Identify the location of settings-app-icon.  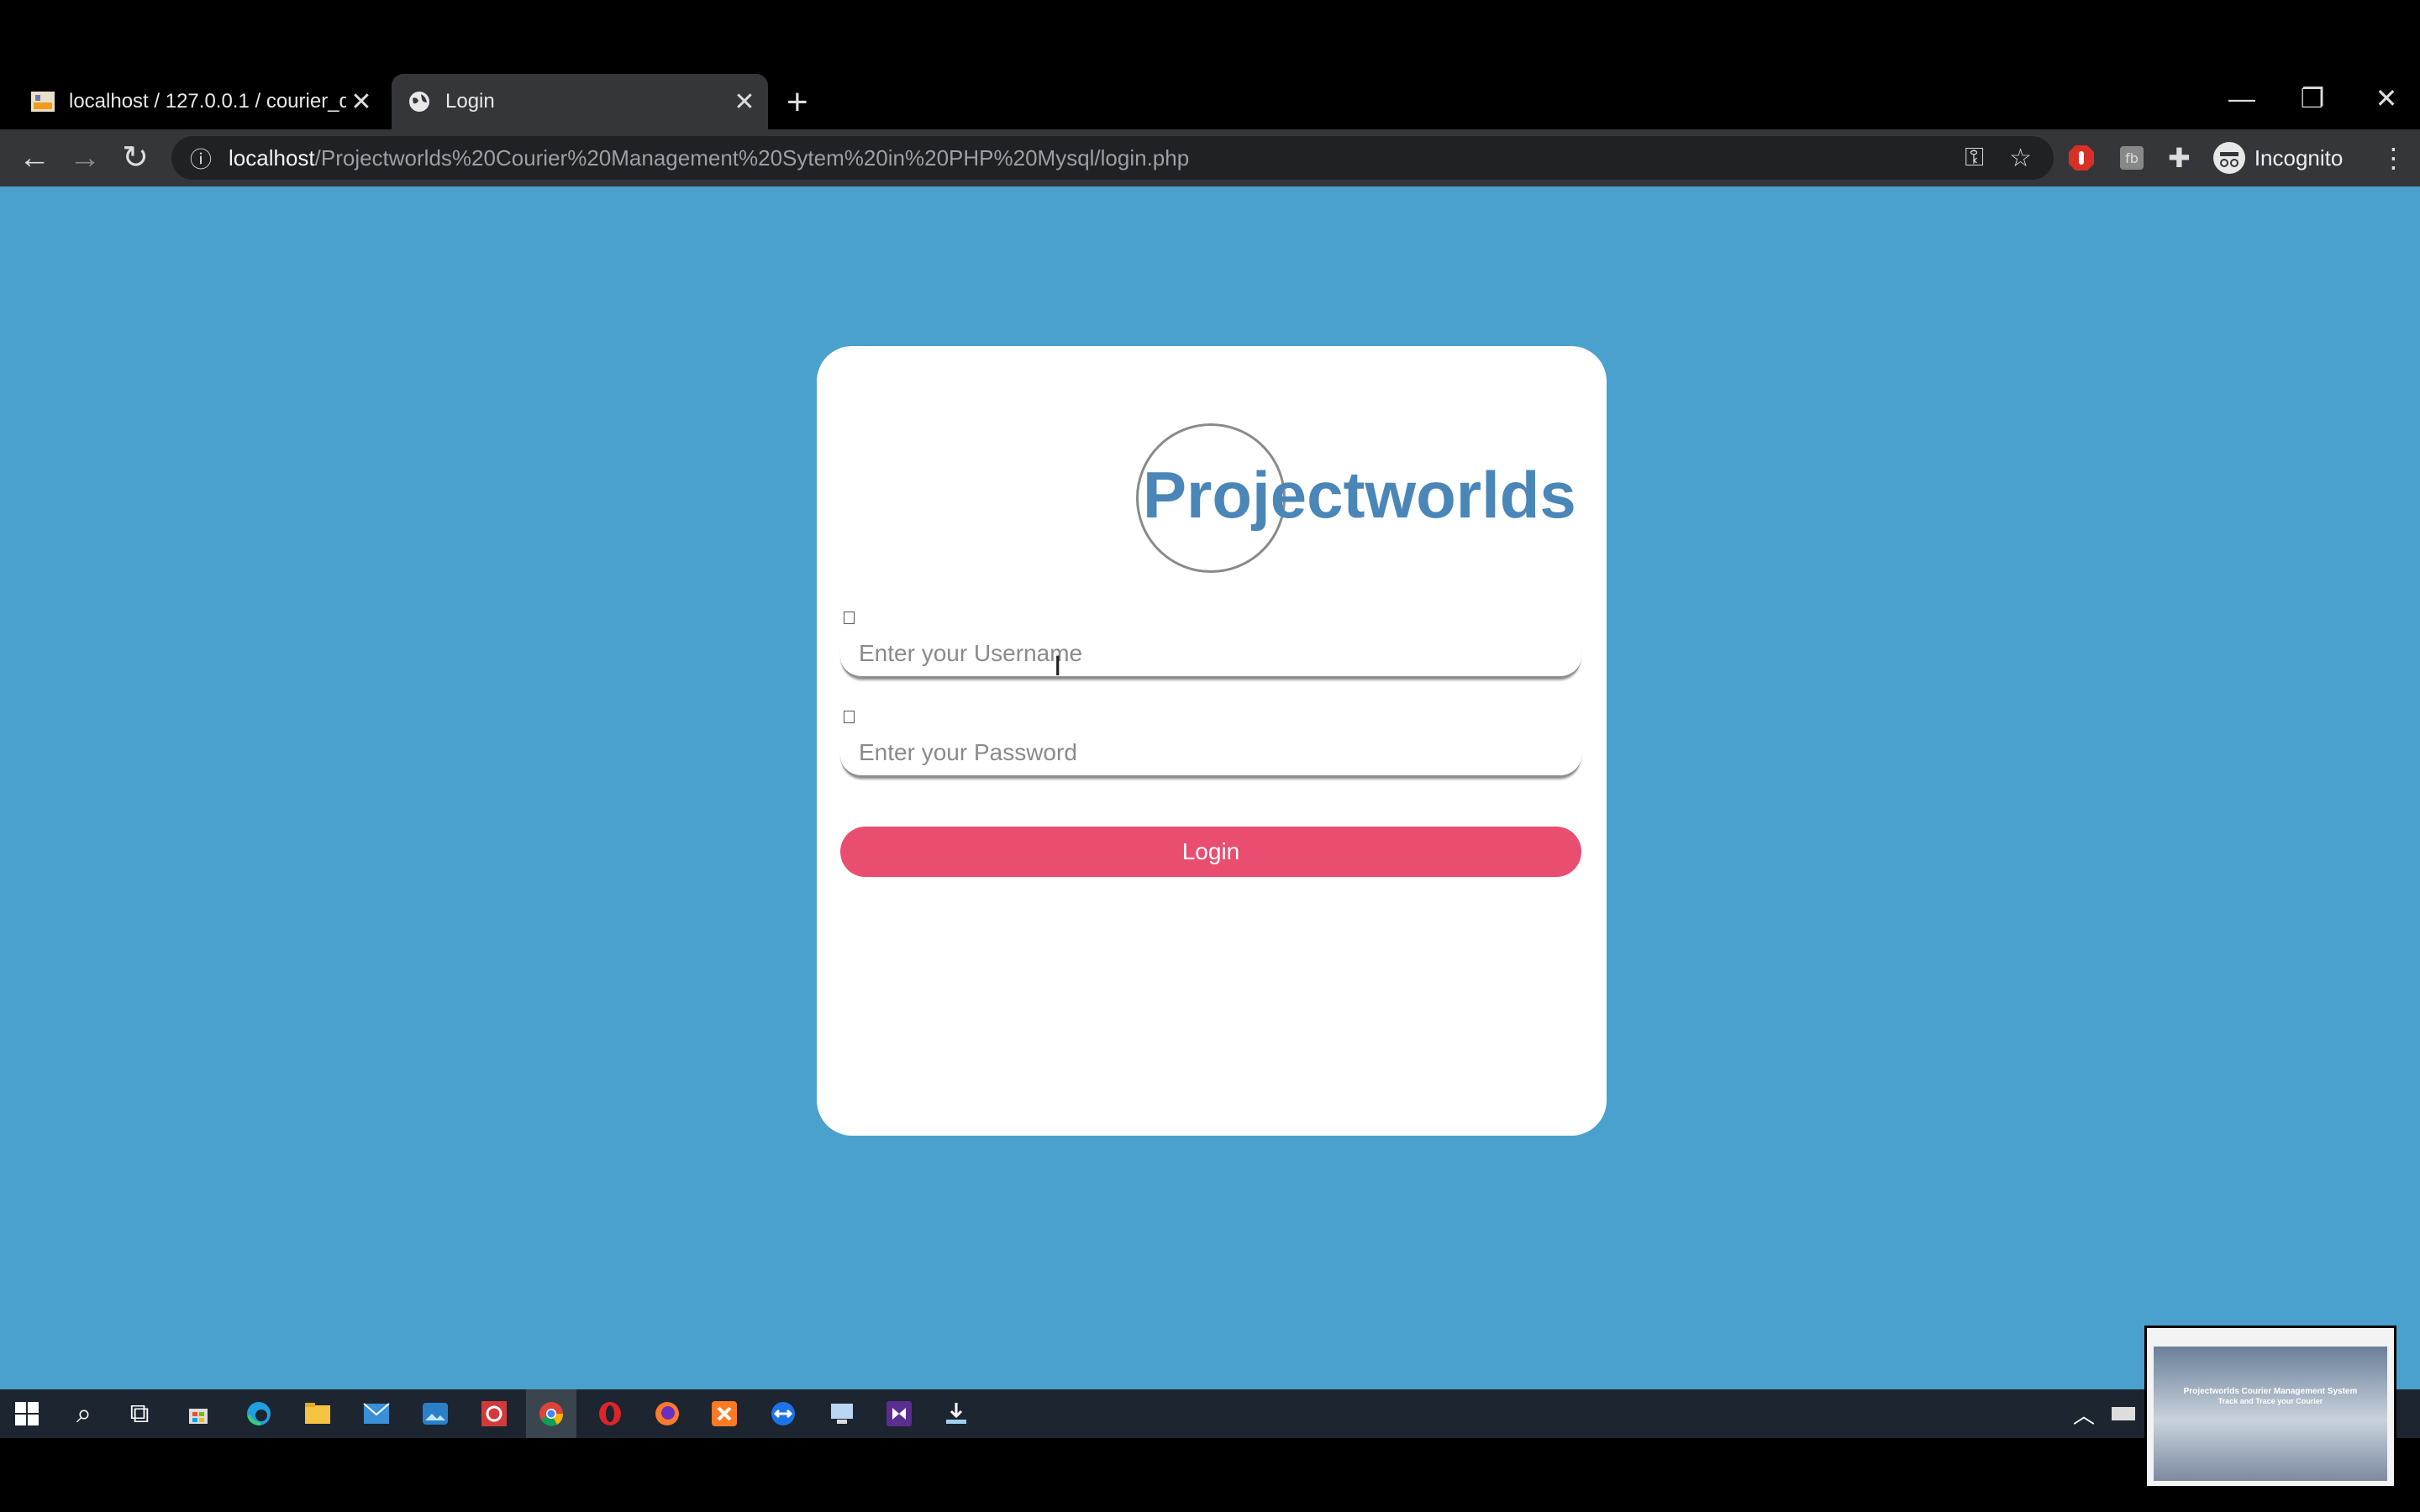
(494, 1413).